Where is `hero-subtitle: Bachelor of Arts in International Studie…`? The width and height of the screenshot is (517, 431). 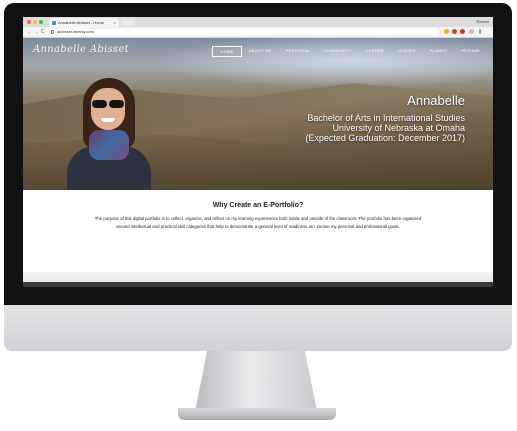
hero-subtitle: Bachelor of Arts in International Studie… is located at coordinates (385, 128).